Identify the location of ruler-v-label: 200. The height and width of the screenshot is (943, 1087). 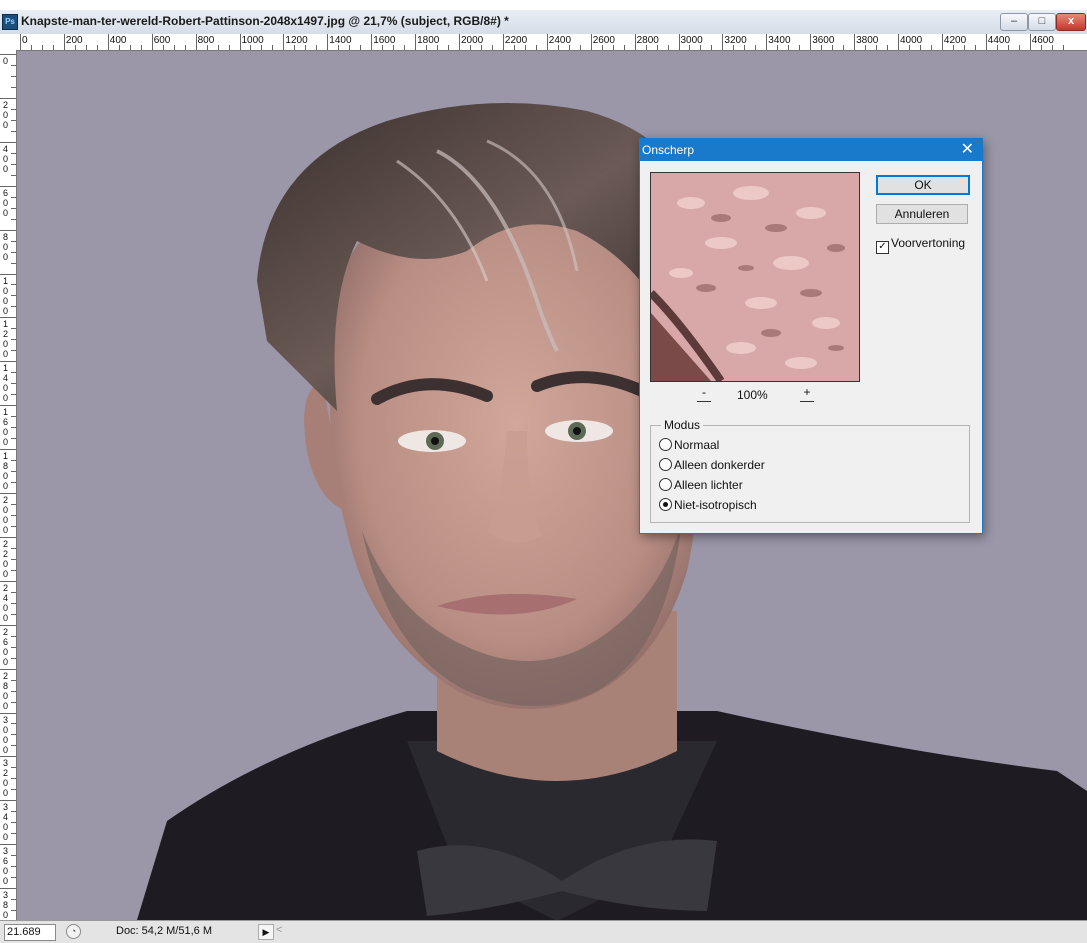
(6, 114).